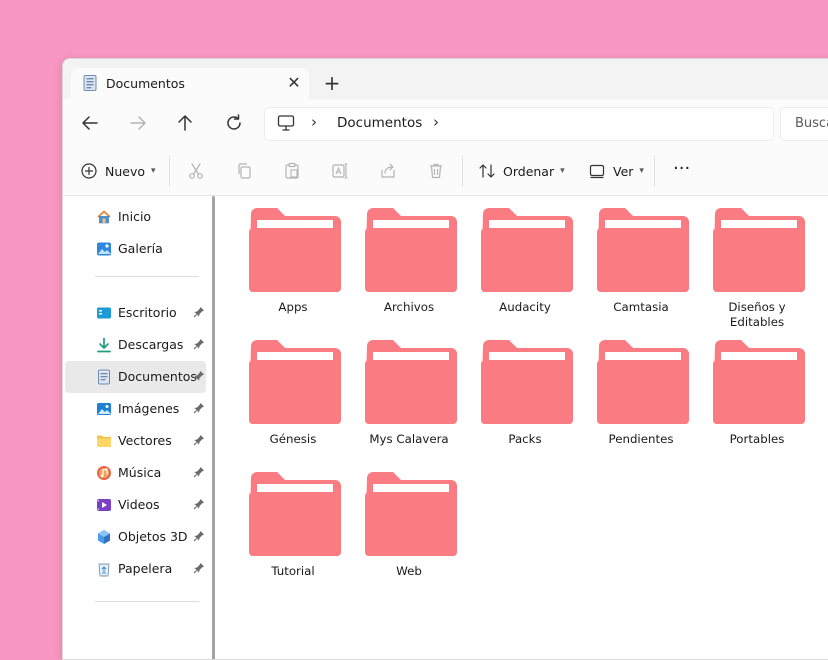 This screenshot has width=828, height=660. What do you see at coordinates (597, 171) in the screenshot?
I see `view-icon` at bounding box center [597, 171].